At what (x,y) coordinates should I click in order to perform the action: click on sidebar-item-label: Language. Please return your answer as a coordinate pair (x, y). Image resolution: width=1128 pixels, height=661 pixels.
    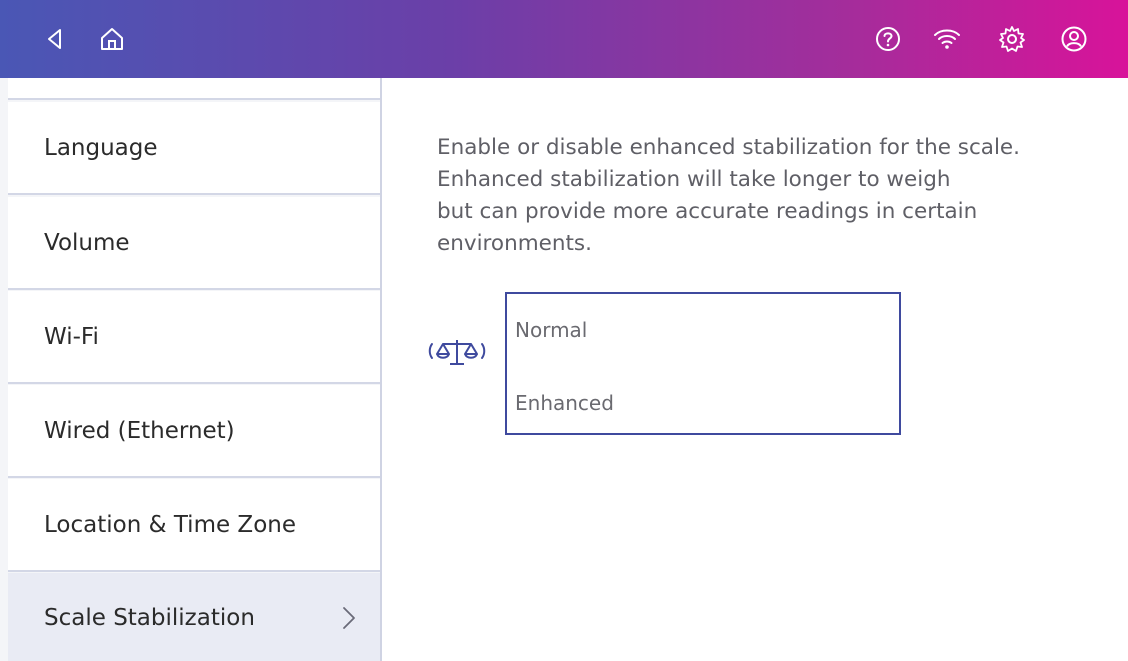
    Looking at the image, I should click on (101, 147).